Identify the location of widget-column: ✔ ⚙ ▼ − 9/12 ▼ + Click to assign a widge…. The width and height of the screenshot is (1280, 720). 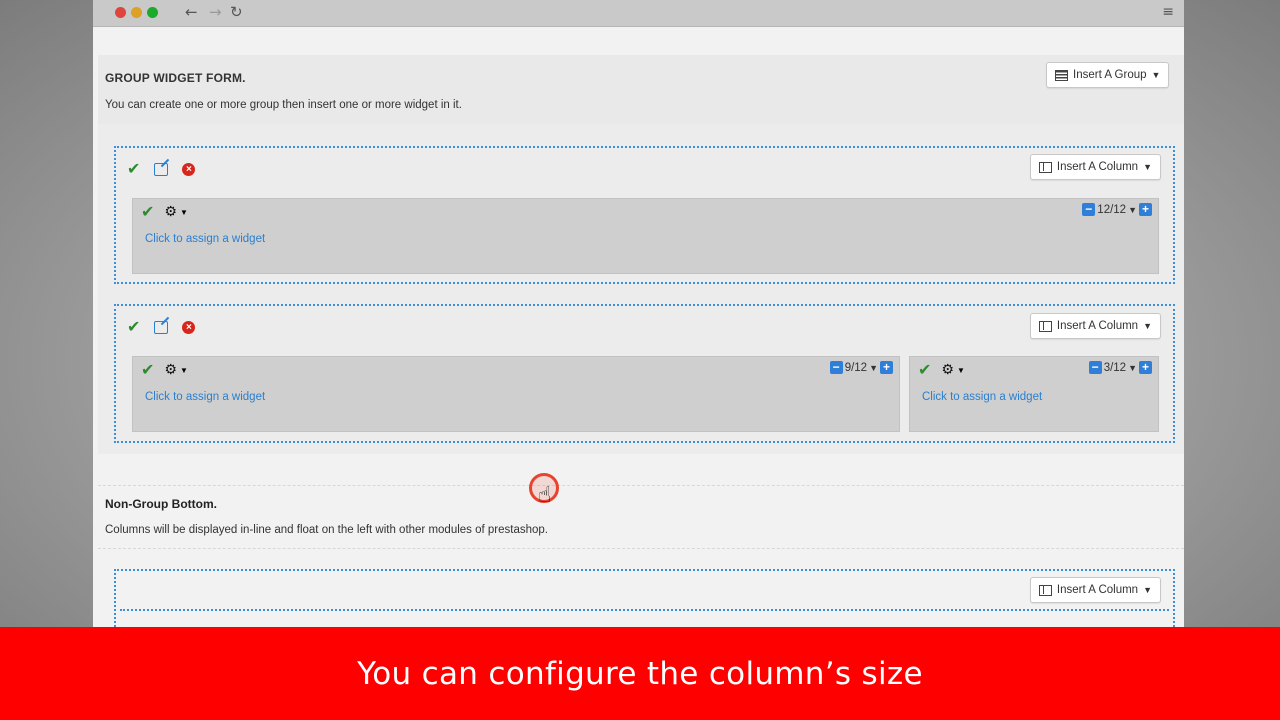
(516, 394).